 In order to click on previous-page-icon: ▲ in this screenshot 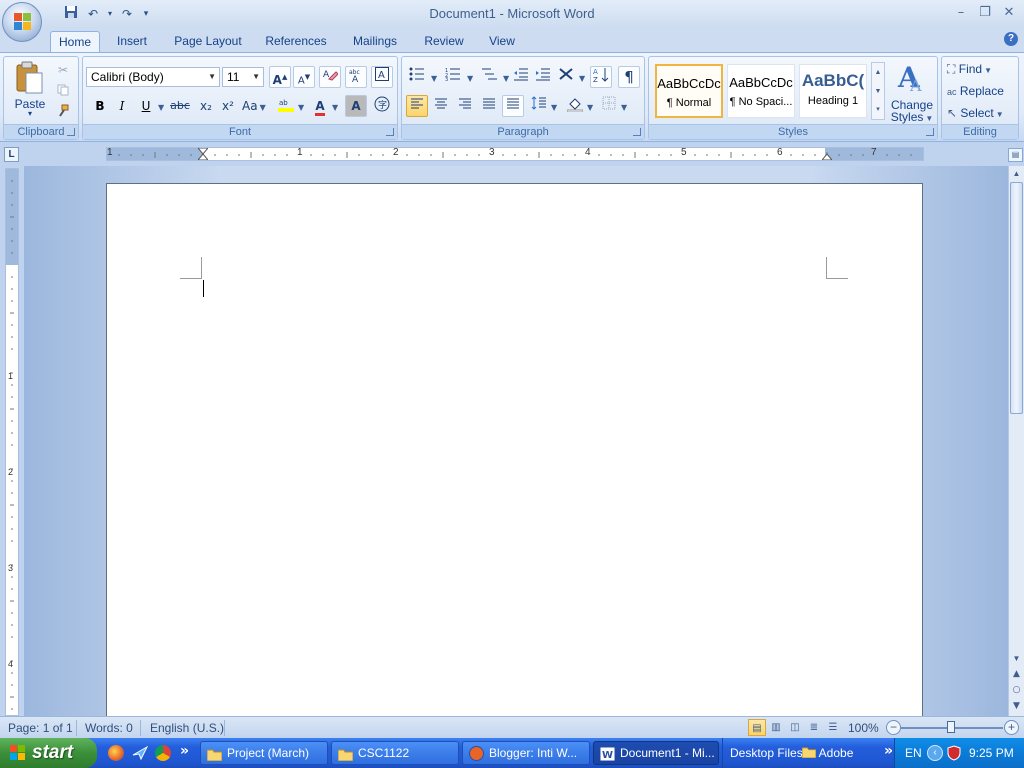, I will do `click(1016, 674)`.